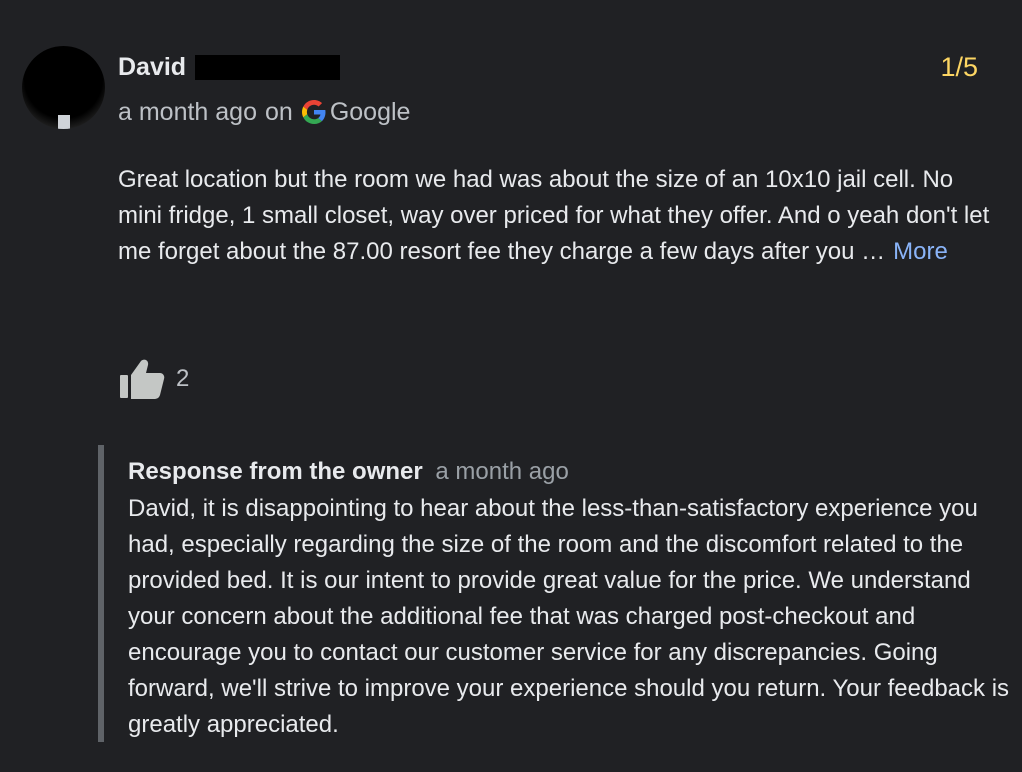 The image size is (1022, 772). What do you see at coordinates (959, 67) in the screenshot?
I see `review-rating: 1/5` at bounding box center [959, 67].